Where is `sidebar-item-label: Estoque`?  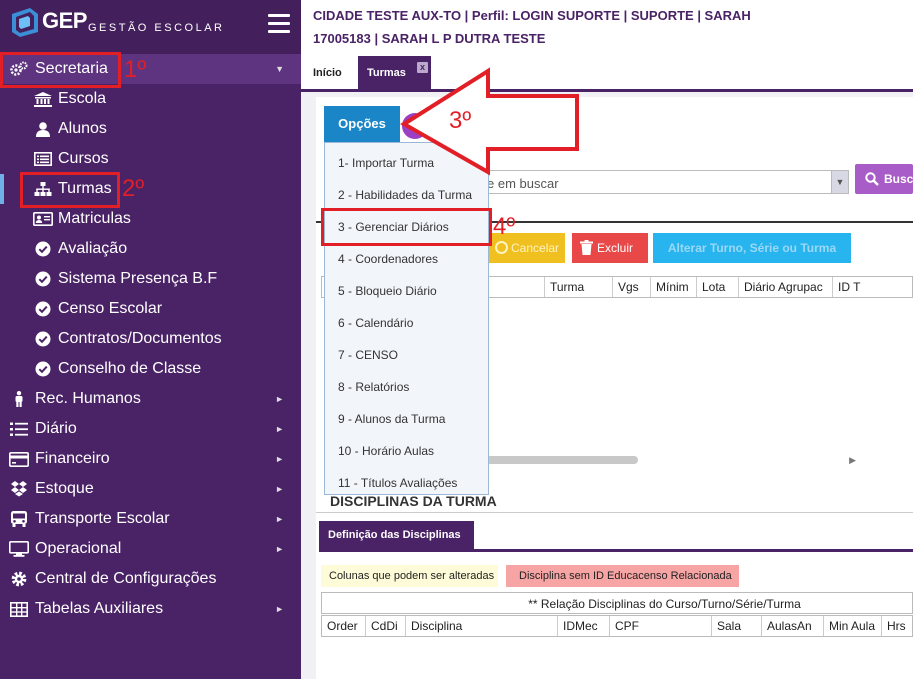
sidebar-item-label: Estoque is located at coordinates (64, 488).